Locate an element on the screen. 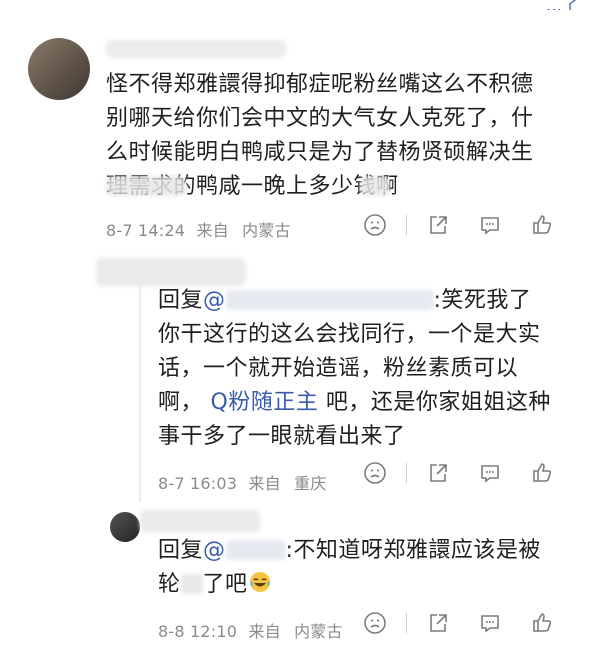 The width and height of the screenshot is (600, 657). comment-line: 么时候能明白鸭咸只是为了替杨贤硕解决生 is located at coordinates (320, 152).